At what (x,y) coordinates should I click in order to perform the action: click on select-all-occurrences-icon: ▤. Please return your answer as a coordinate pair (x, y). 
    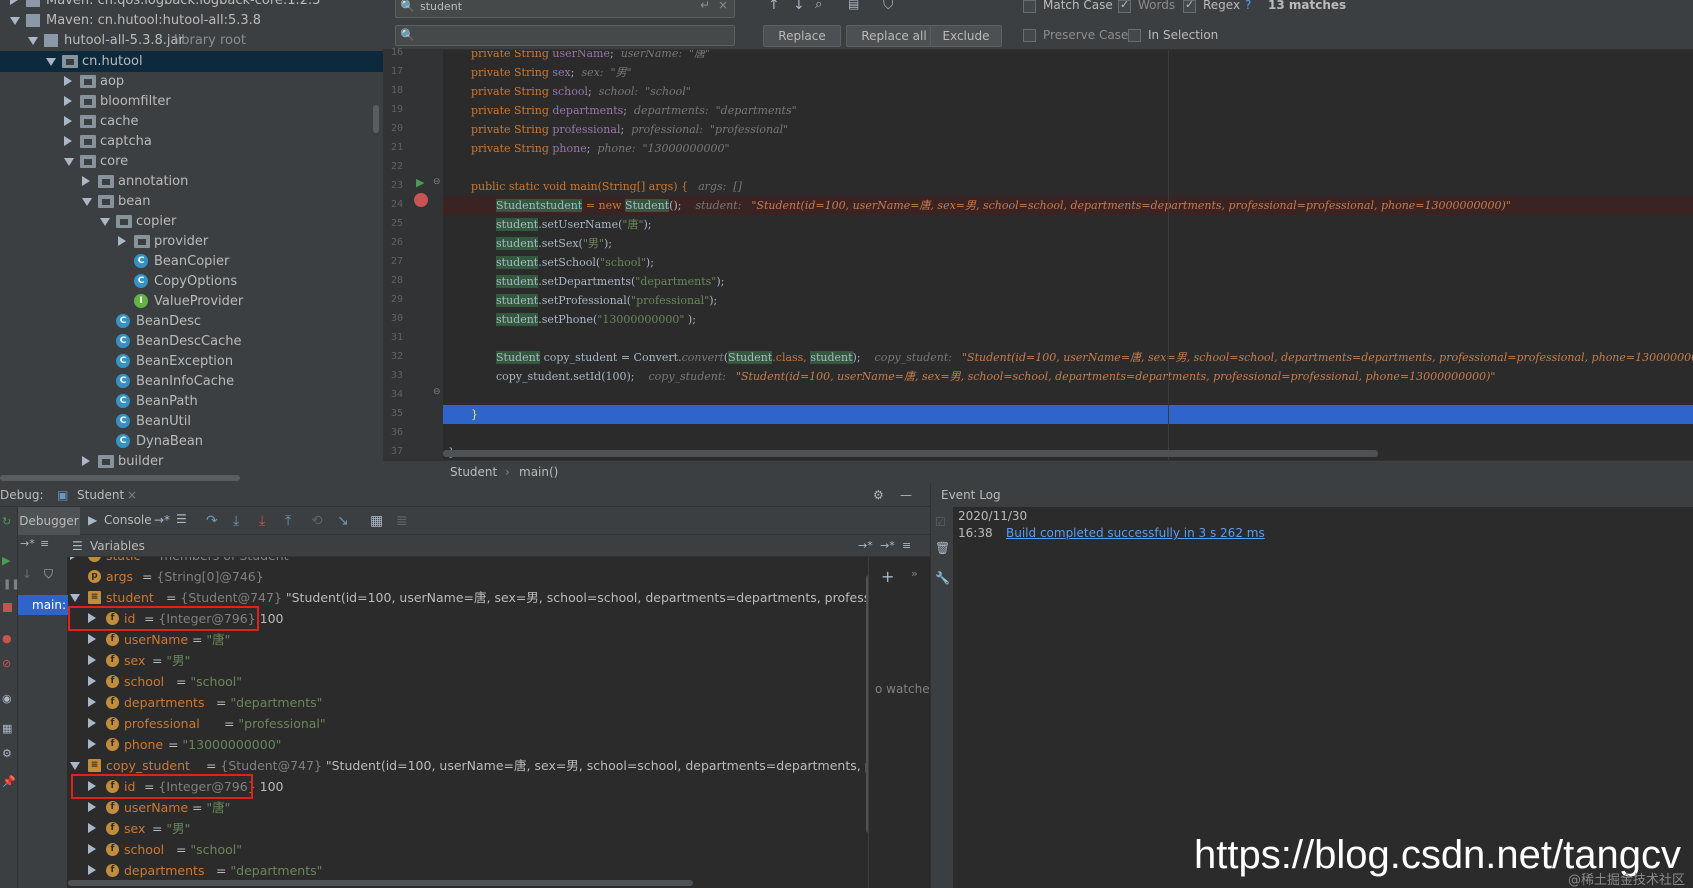
    Looking at the image, I should click on (853, 5).